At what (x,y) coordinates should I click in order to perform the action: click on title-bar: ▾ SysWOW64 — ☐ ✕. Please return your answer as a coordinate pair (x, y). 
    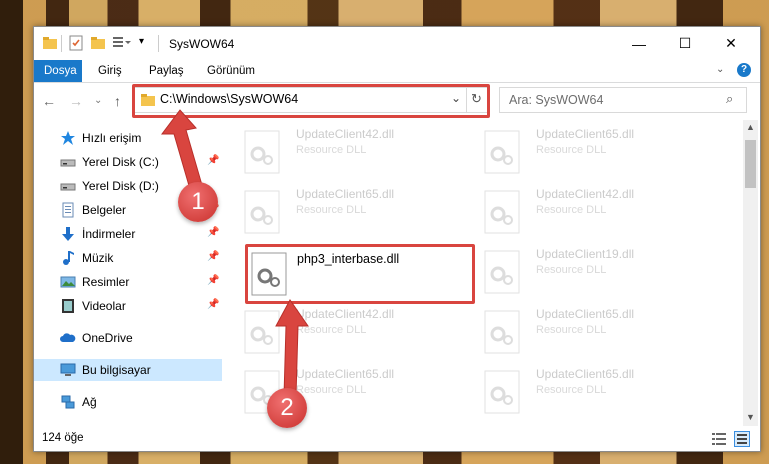
    Looking at the image, I should click on (397, 43).